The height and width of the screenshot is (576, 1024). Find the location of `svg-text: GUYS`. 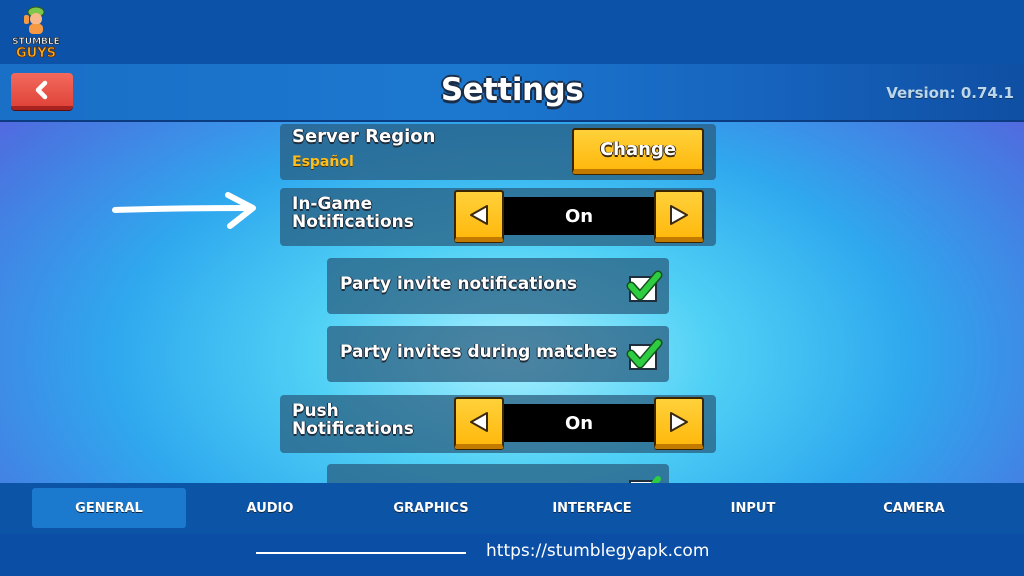

svg-text: GUYS is located at coordinates (36, 53).